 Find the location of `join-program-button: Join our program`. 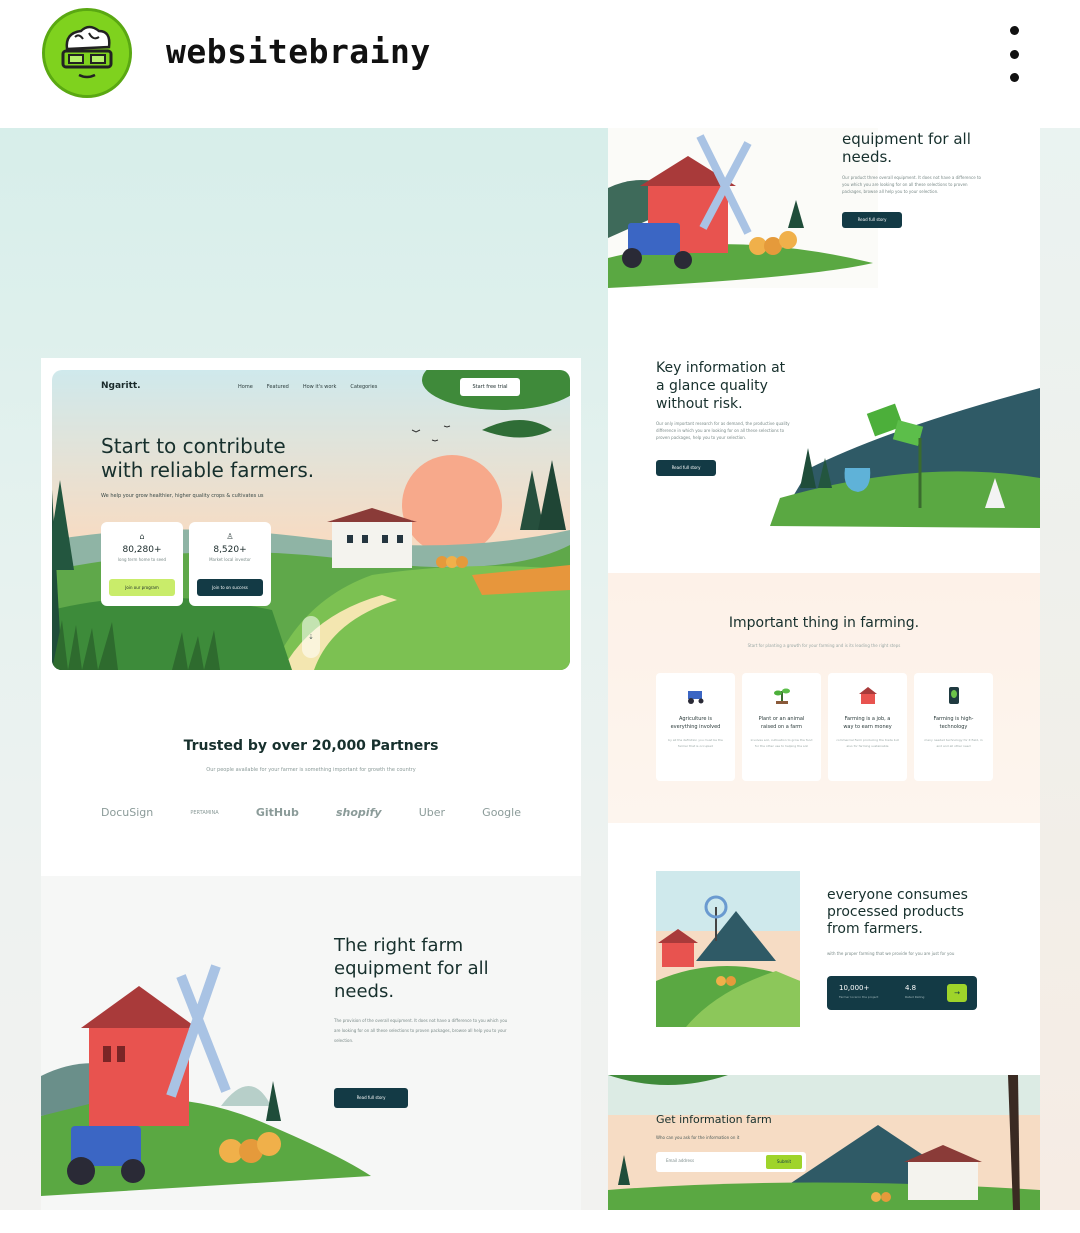

join-program-button: Join our program is located at coordinates (142, 587).